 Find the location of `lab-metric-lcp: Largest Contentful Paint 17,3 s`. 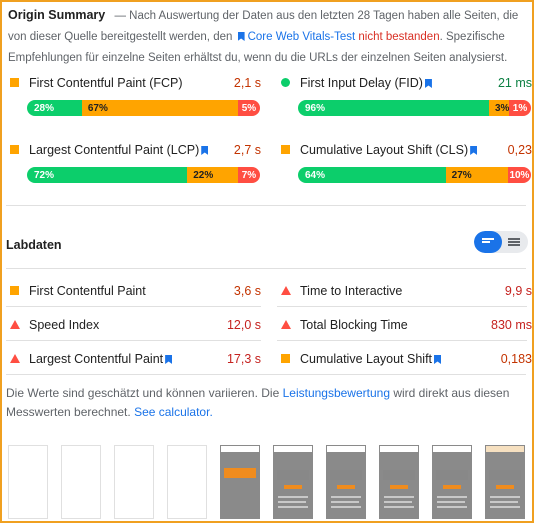

lab-metric-lcp: Largest Contentful Paint 17,3 s is located at coordinates (133, 360).